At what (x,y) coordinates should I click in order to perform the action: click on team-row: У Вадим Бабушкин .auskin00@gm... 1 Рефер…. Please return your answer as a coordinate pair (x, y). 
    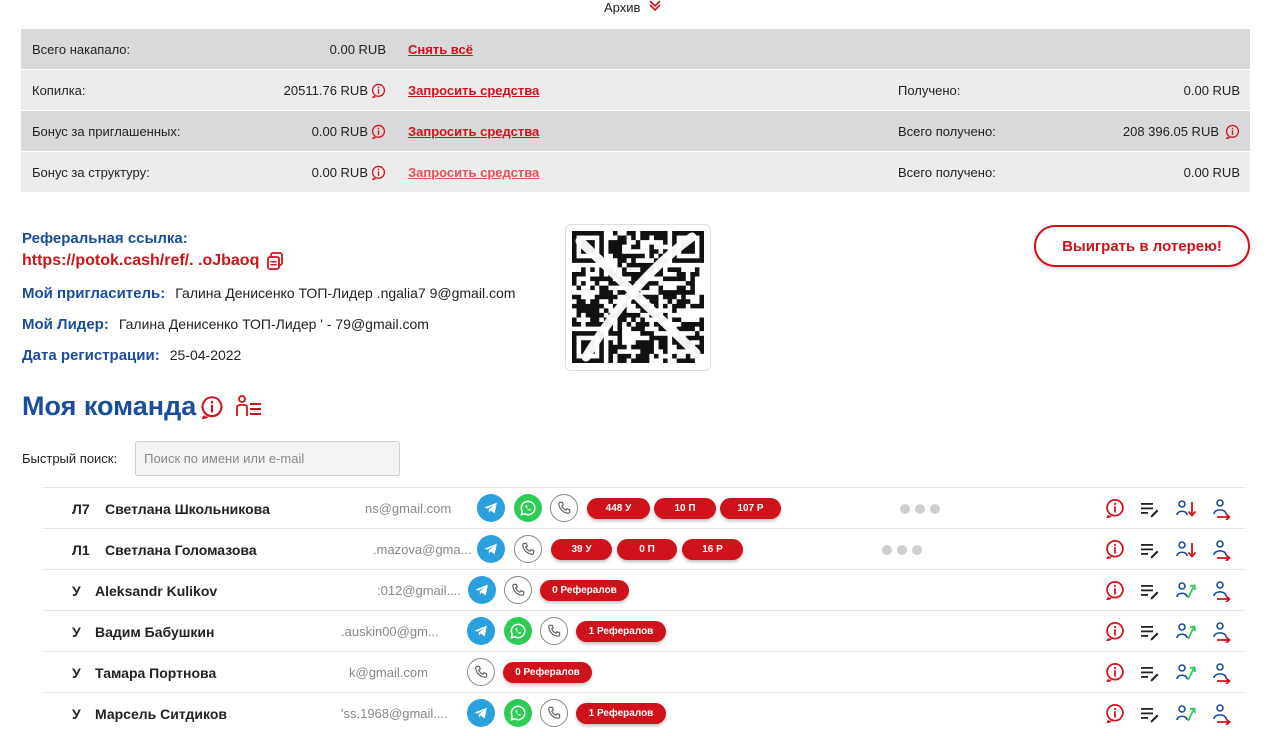
    Looking at the image, I should click on (644, 630).